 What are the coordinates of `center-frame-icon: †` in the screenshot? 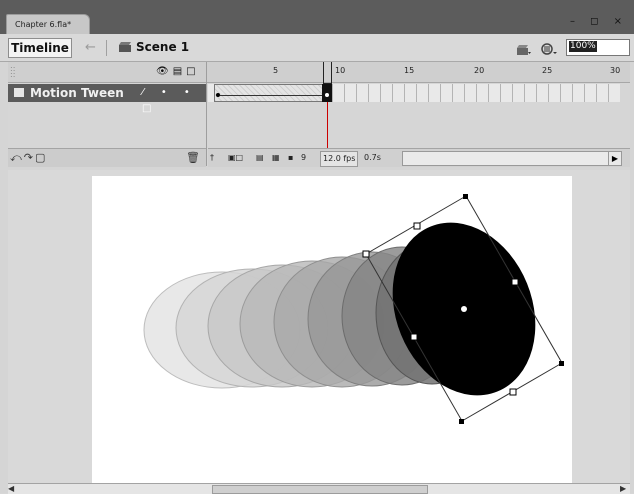 It's located at (212, 158).